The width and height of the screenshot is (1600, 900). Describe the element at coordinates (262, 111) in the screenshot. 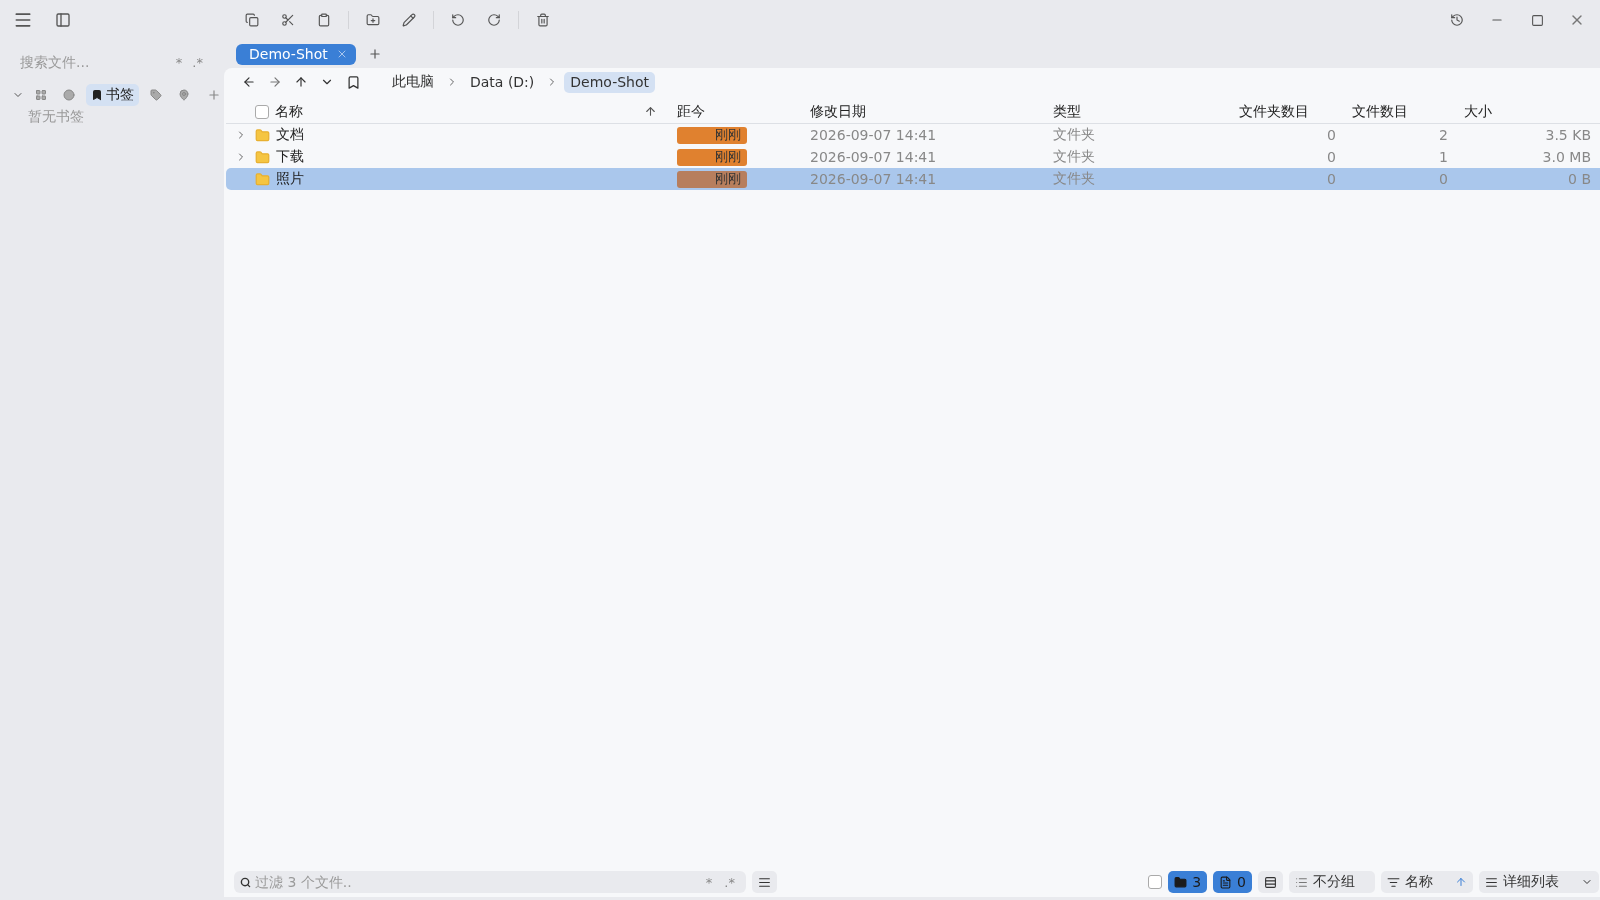

I see `select-all-checkbox` at that location.